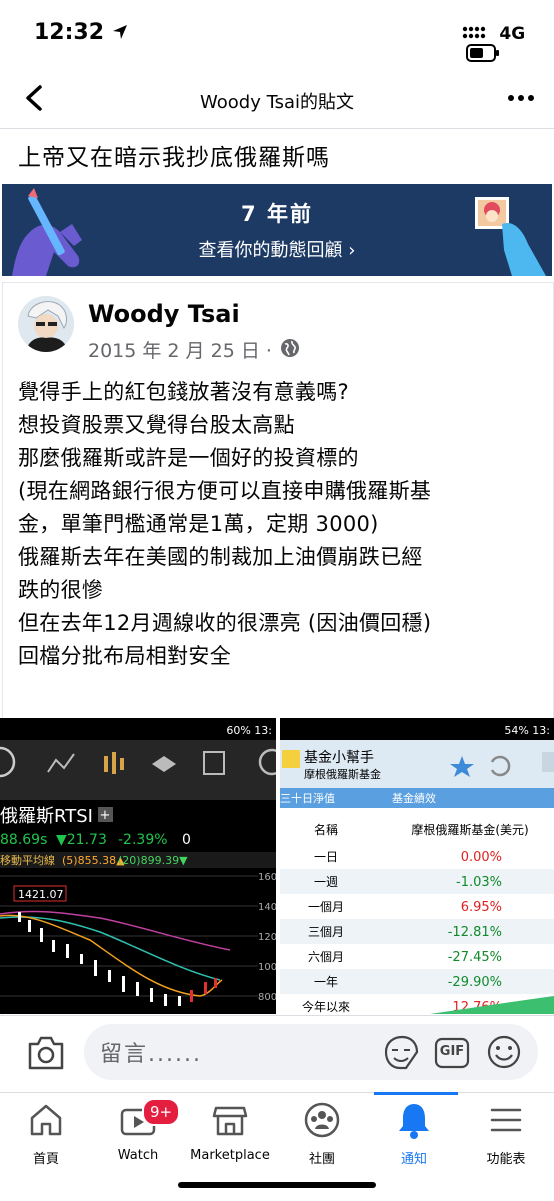 This screenshot has width=554, height=1201. I want to click on sticker-icon, so click(401, 1053).